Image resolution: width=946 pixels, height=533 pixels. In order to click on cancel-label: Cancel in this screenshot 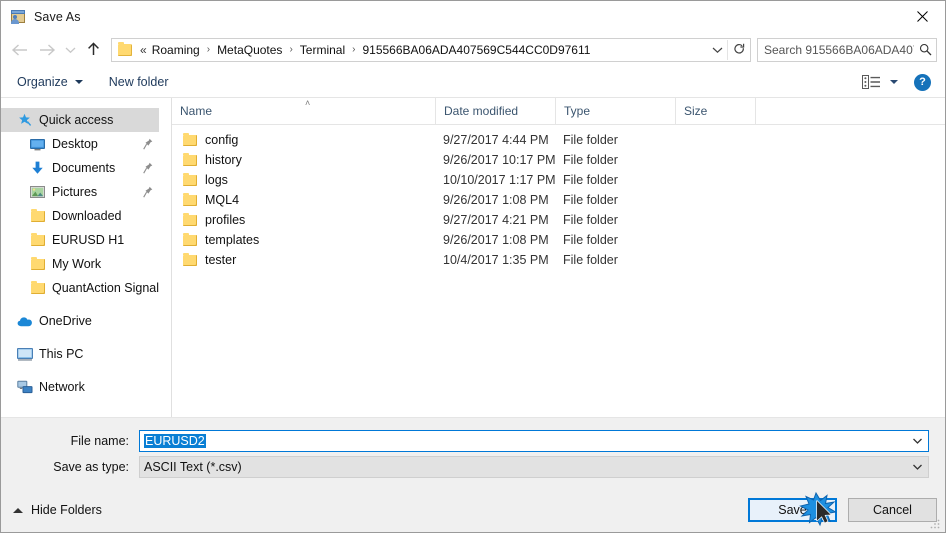, I will do `click(892, 510)`.